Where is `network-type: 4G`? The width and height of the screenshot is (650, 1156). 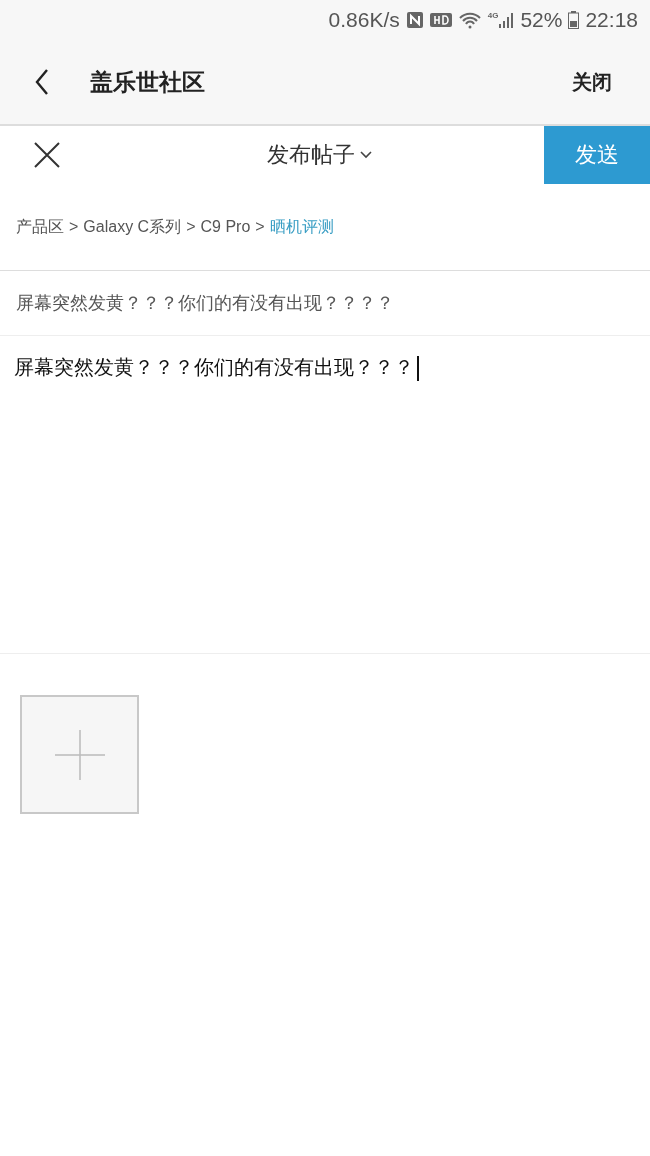 network-type: 4G is located at coordinates (493, 15).